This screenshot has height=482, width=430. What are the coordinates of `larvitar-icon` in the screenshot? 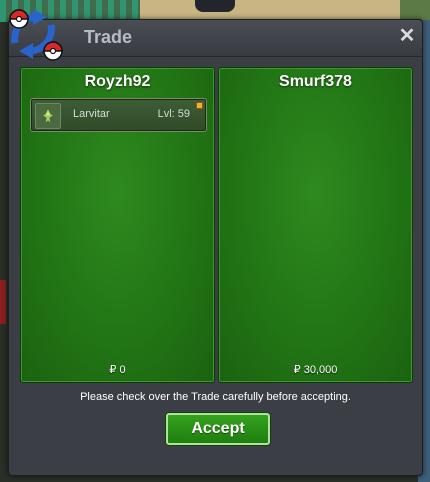 It's located at (48, 116).